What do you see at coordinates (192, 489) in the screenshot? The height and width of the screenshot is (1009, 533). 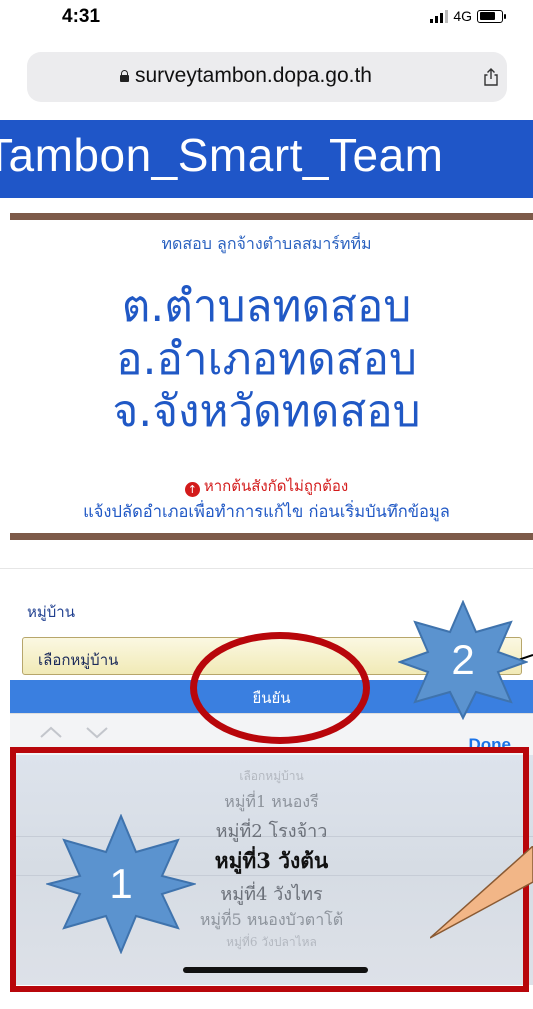 I see `arrow-up-circle-icon: ↑` at bounding box center [192, 489].